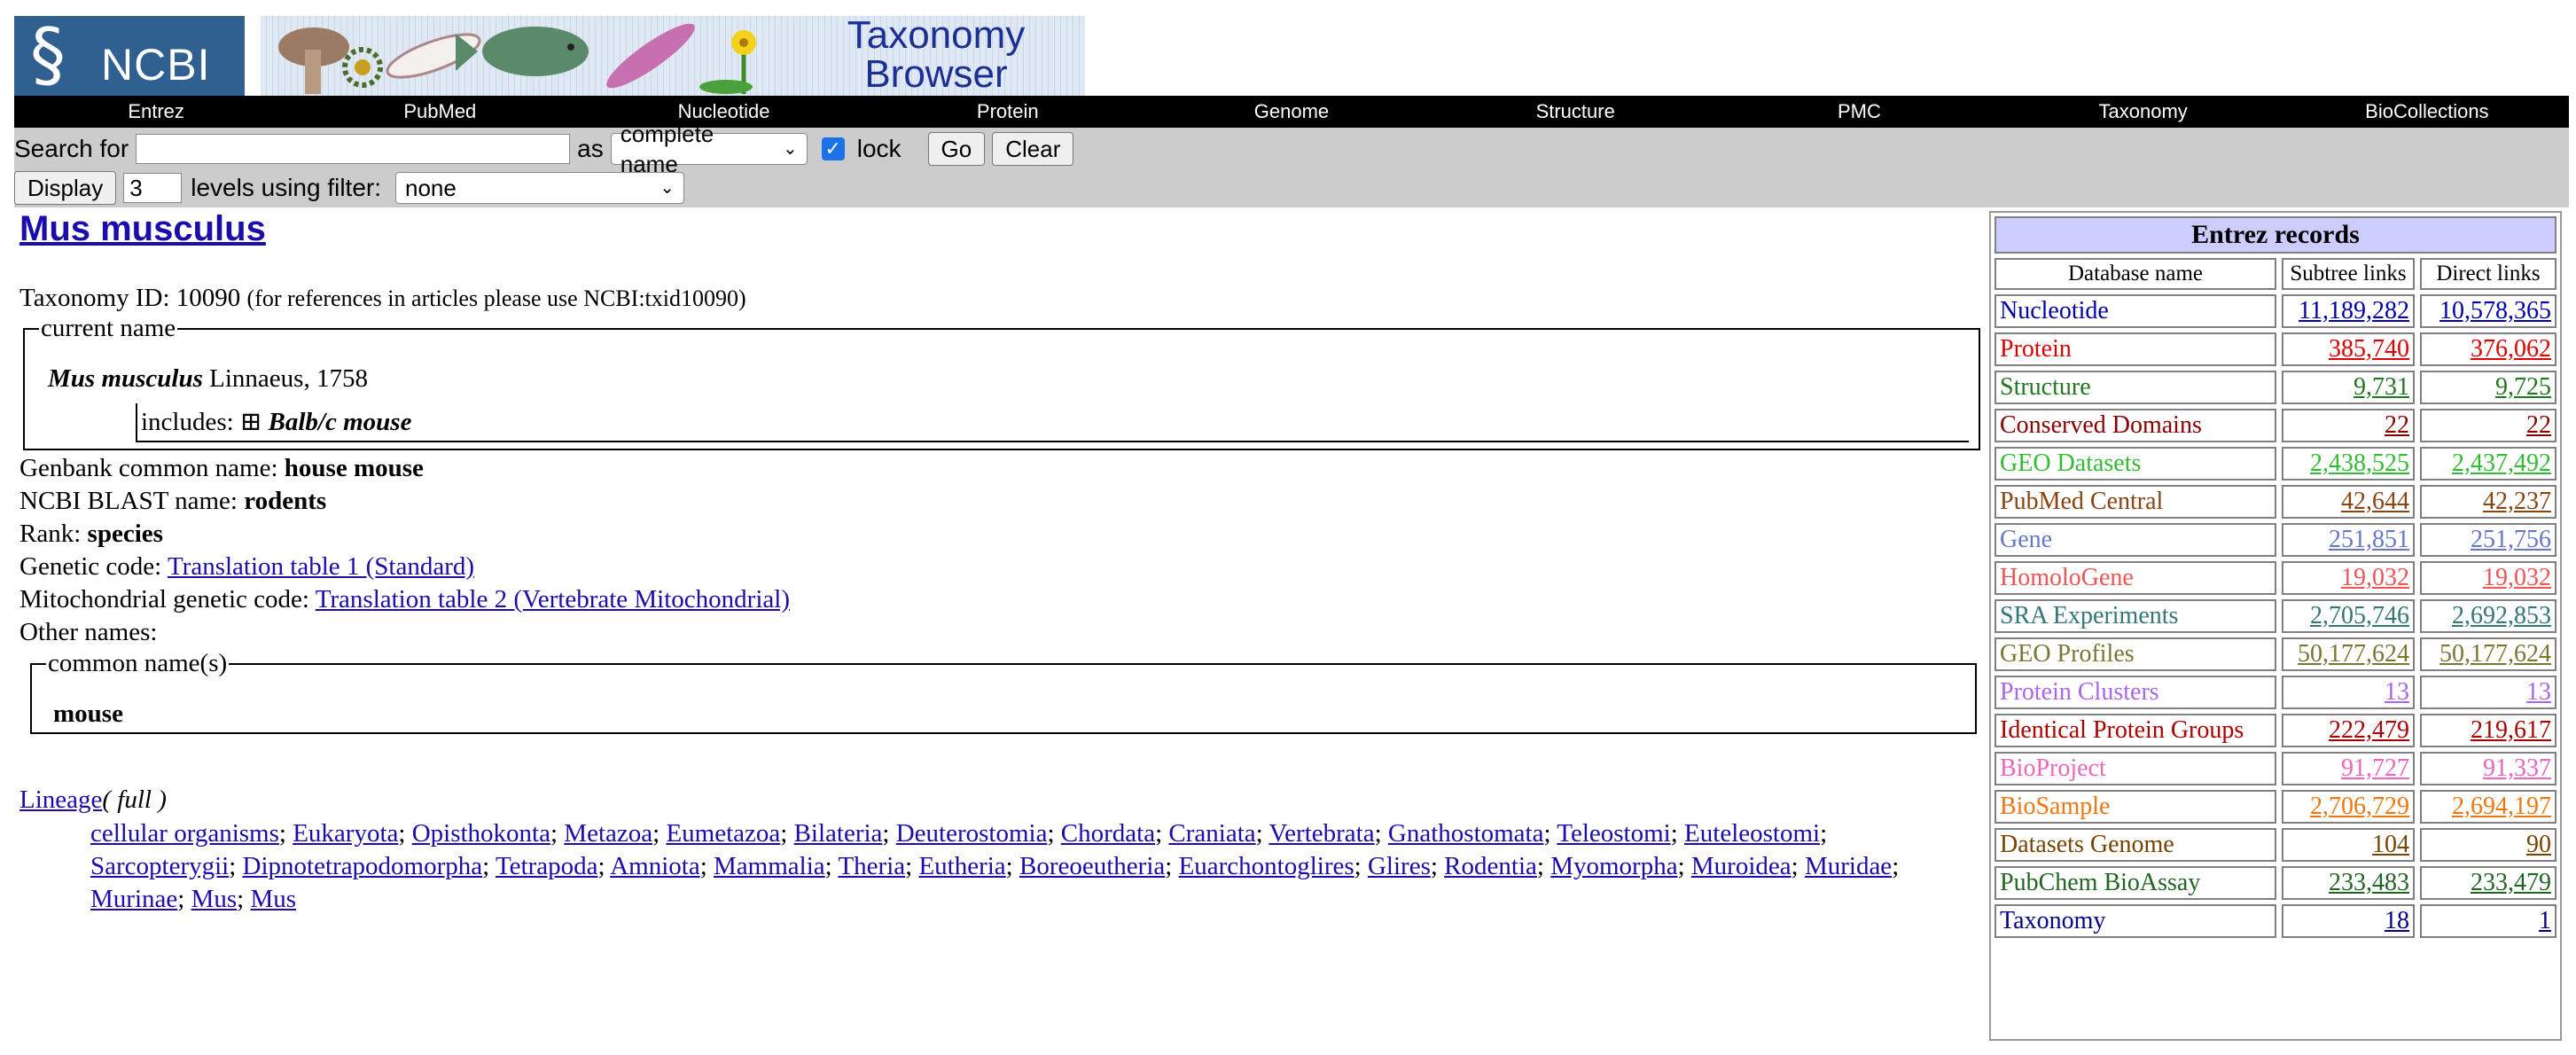 This screenshot has height=1055, width=2576. Describe the element at coordinates (2538, 692) in the screenshot. I see `direct-link: 13` at that location.